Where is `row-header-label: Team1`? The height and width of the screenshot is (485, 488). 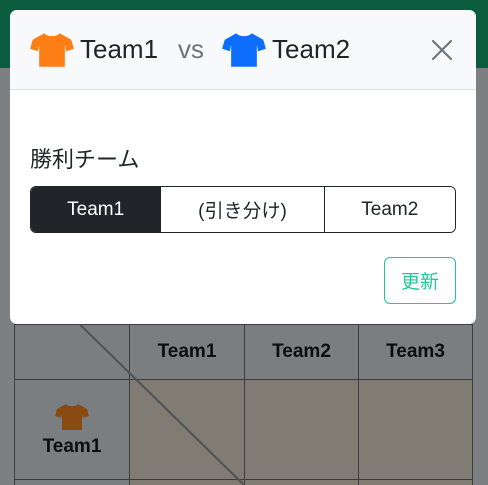
row-header-label: Team1 is located at coordinates (72, 446).